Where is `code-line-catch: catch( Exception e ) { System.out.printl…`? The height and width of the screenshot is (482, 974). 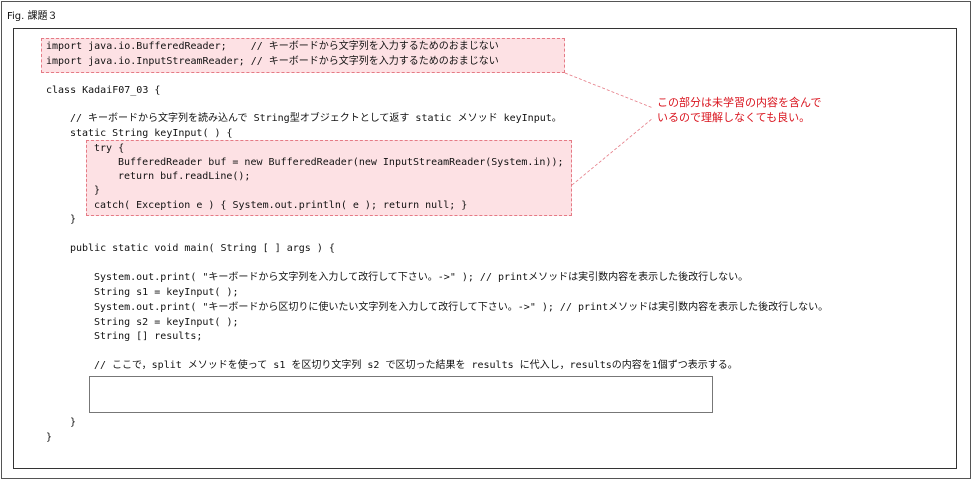
code-line-catch: catch( Exception e ) { System.out.printl… is located at coordinates (281, 205).